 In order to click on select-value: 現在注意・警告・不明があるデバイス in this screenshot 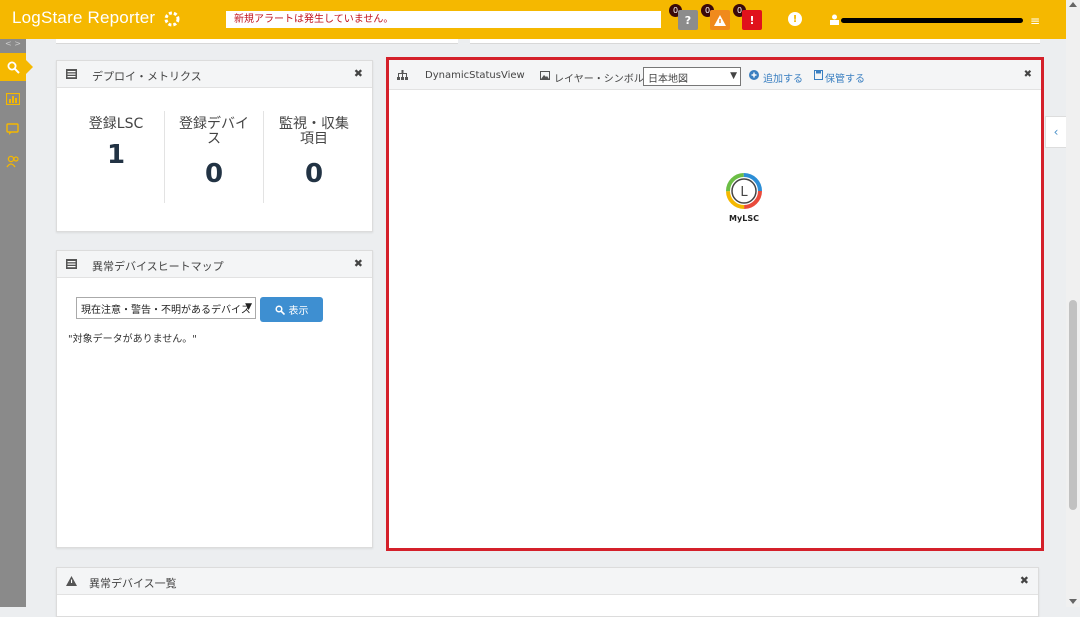, I will do `click(166, 310)`.